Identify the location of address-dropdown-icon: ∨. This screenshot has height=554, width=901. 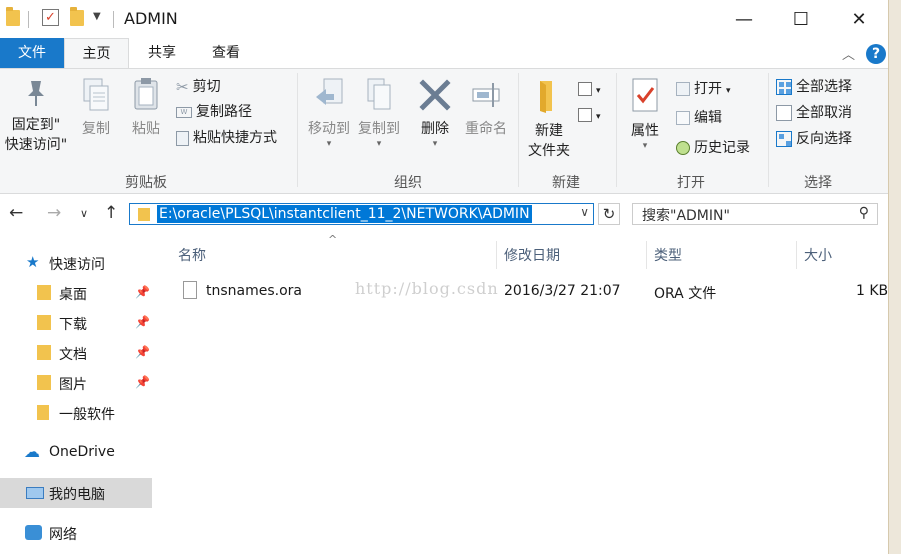
(584, 212).